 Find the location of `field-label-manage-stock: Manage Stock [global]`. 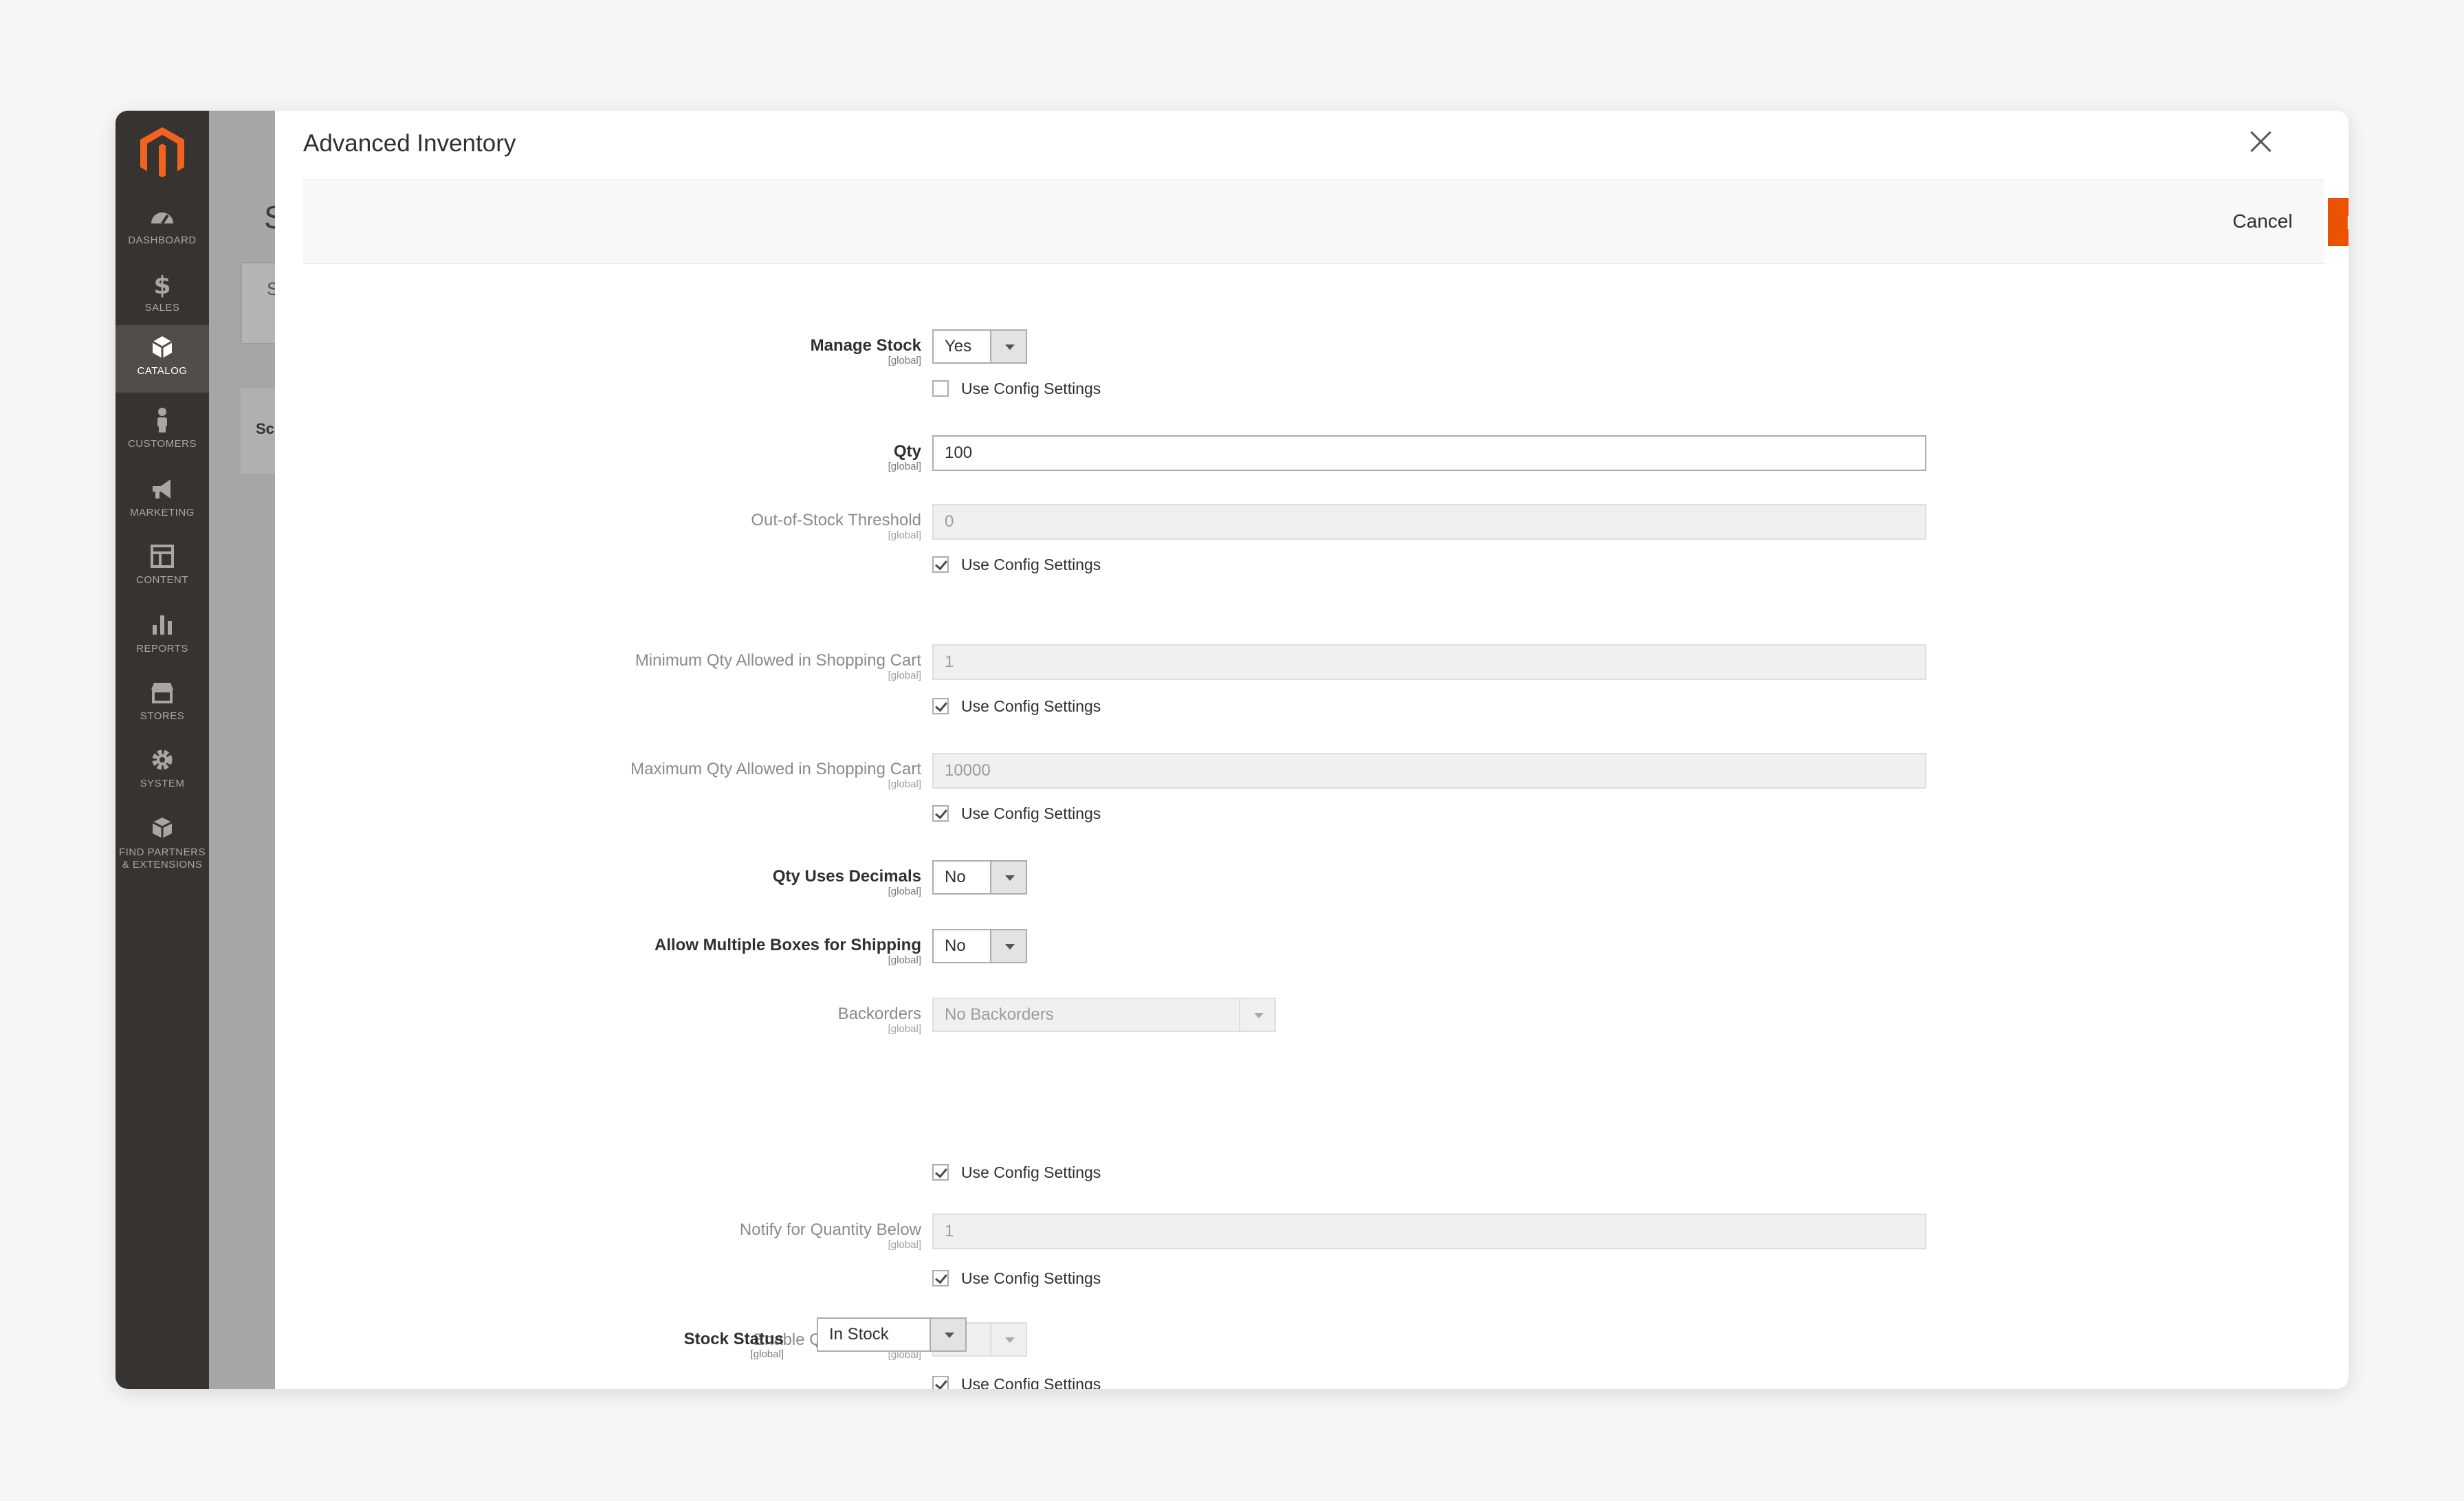

field-label-manage-stock: Manage Stock [global] is located at coordinates (865, 351).